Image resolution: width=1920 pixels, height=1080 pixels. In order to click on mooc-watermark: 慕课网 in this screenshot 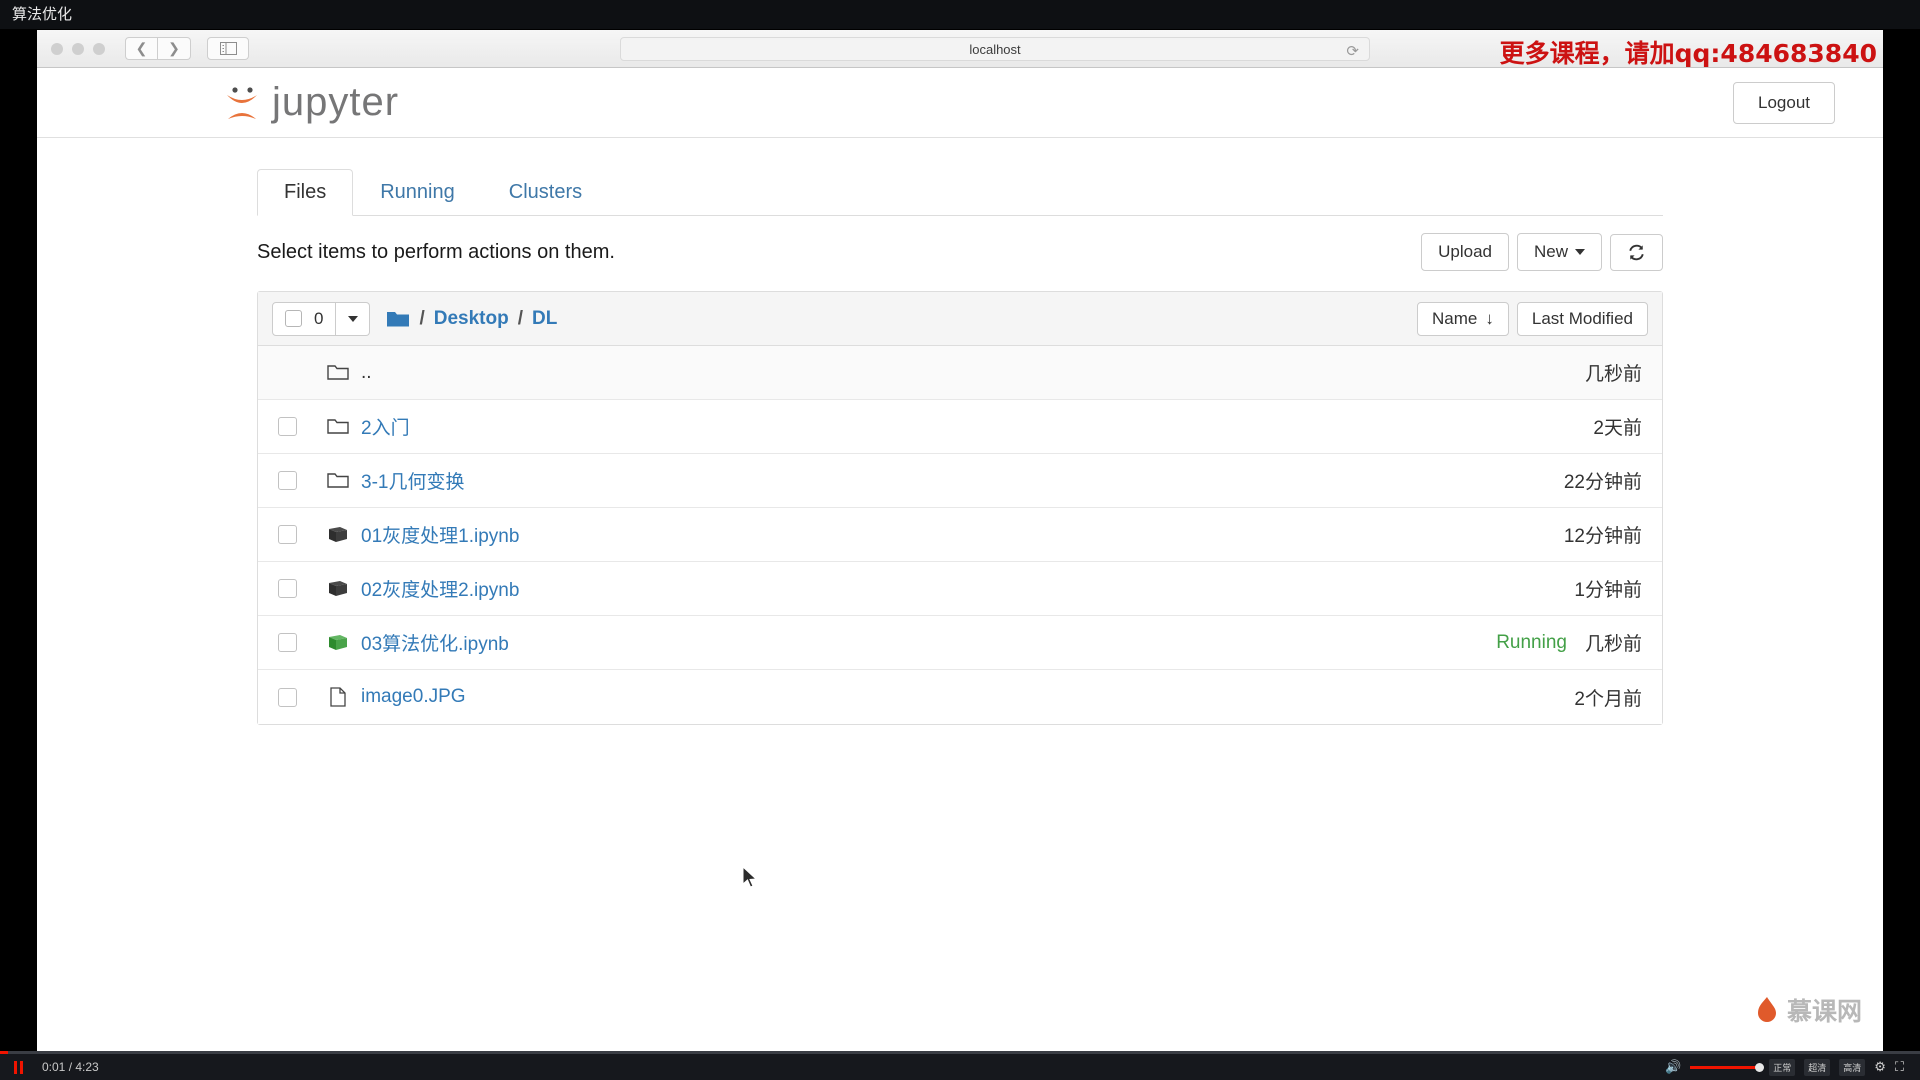, I will do `click(1808, 1010)`.